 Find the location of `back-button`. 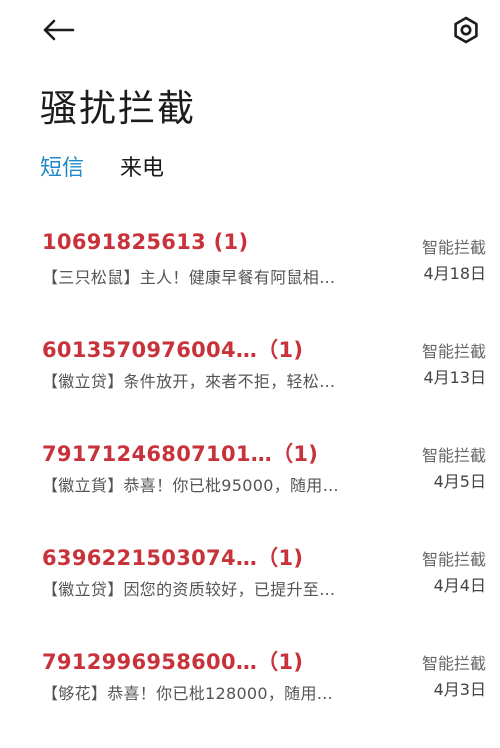

back-button is located at coordinates (58, 30).